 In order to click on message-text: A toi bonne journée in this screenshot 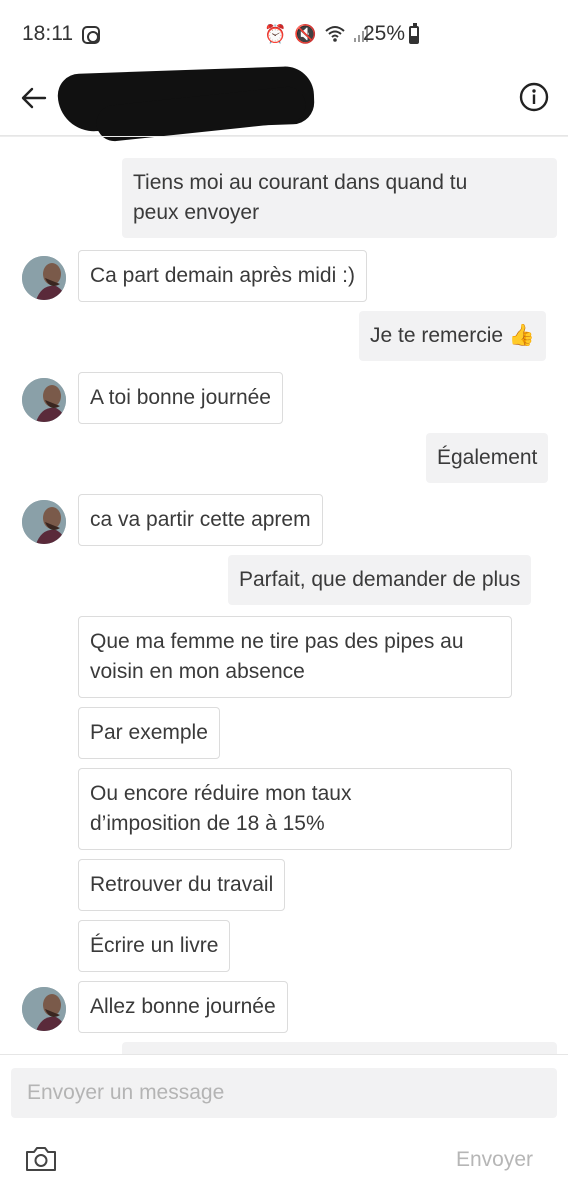, I will do `click(180, 397)`.